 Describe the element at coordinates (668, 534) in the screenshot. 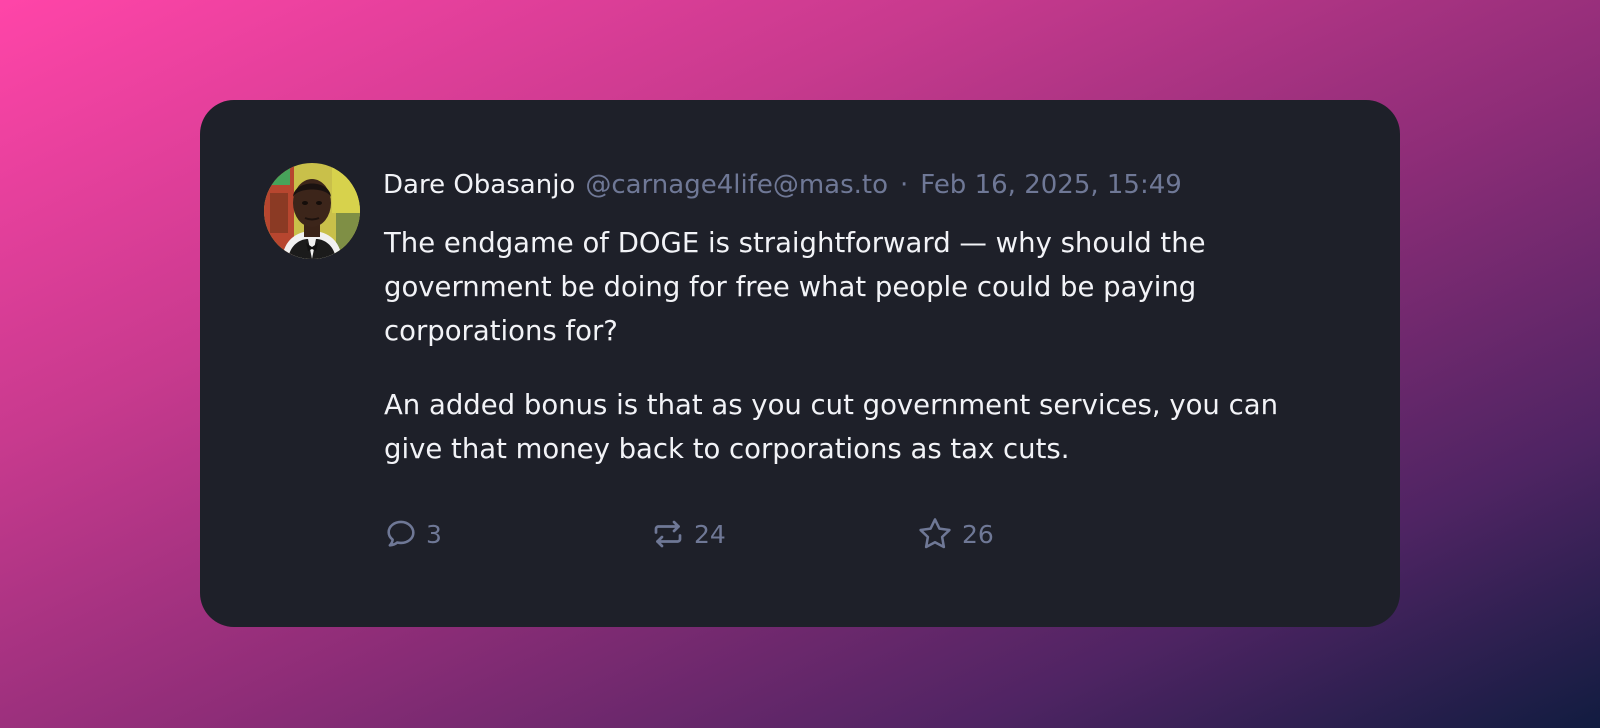

I see `repost-arrows-icon` at that location.